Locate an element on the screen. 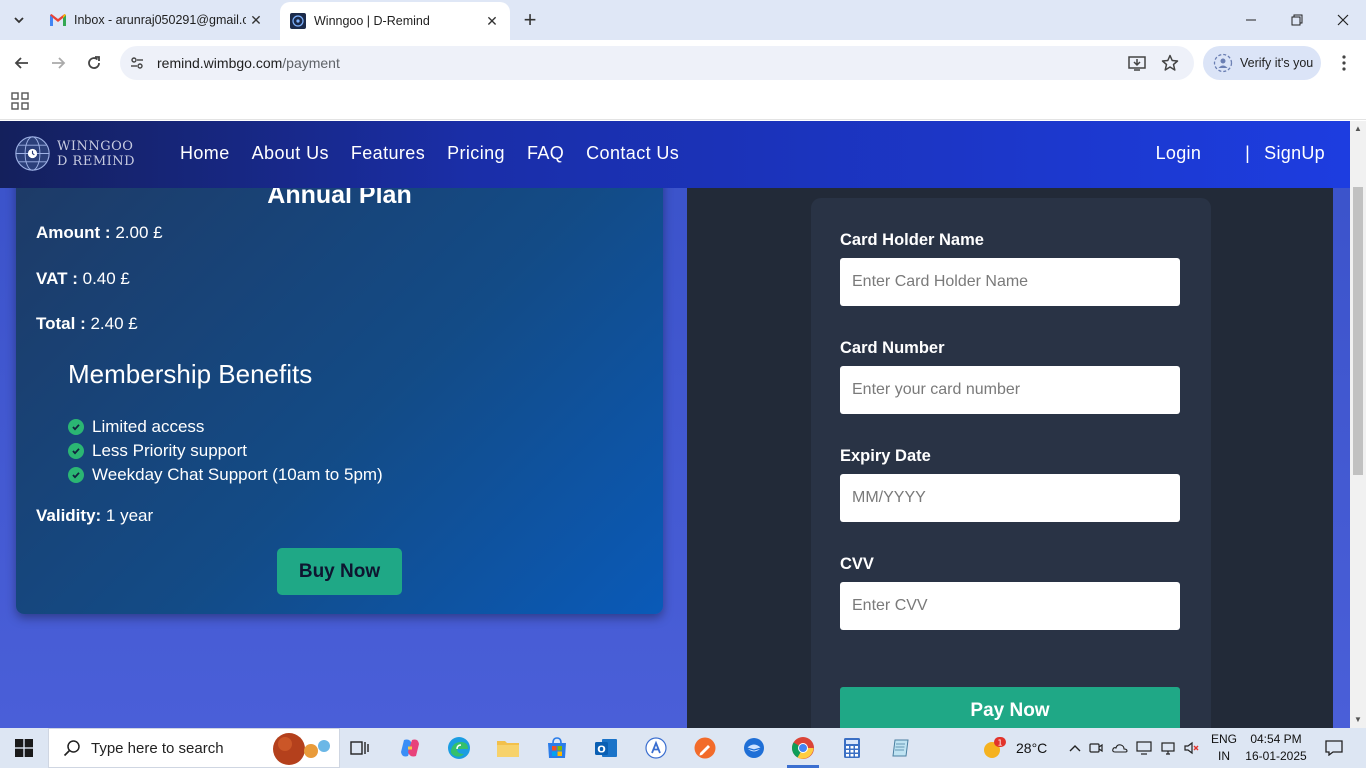 This screenshot has height=768, width=1366. app-store-icon is located at coordinates (656, 748).